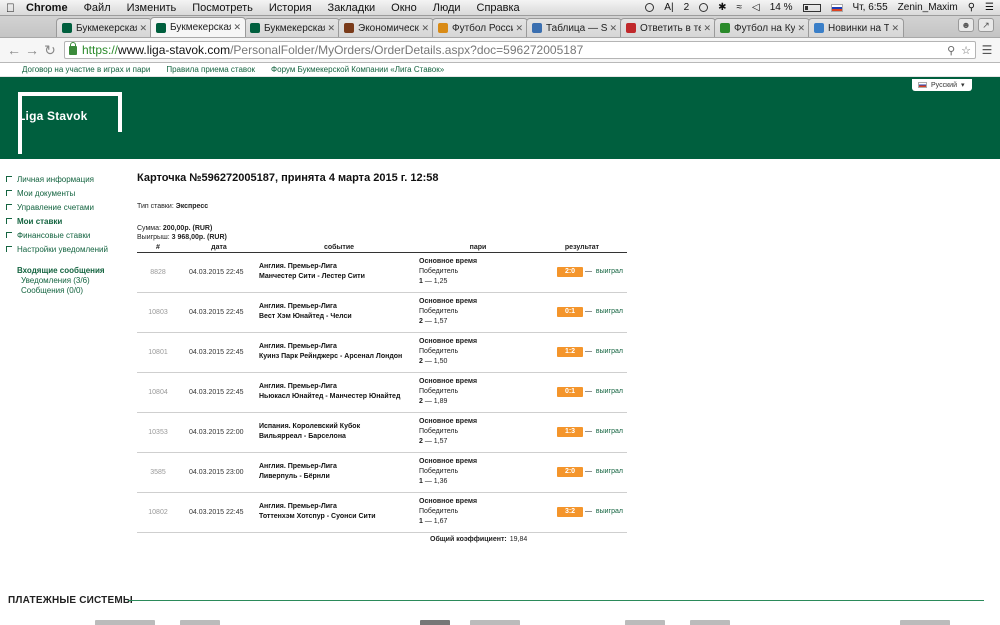 This screenshot has width=1000, height=625. Describe the element at coordinates (870, 7) in the screenshot. I see `clock: Чт, 6:55` at that location.